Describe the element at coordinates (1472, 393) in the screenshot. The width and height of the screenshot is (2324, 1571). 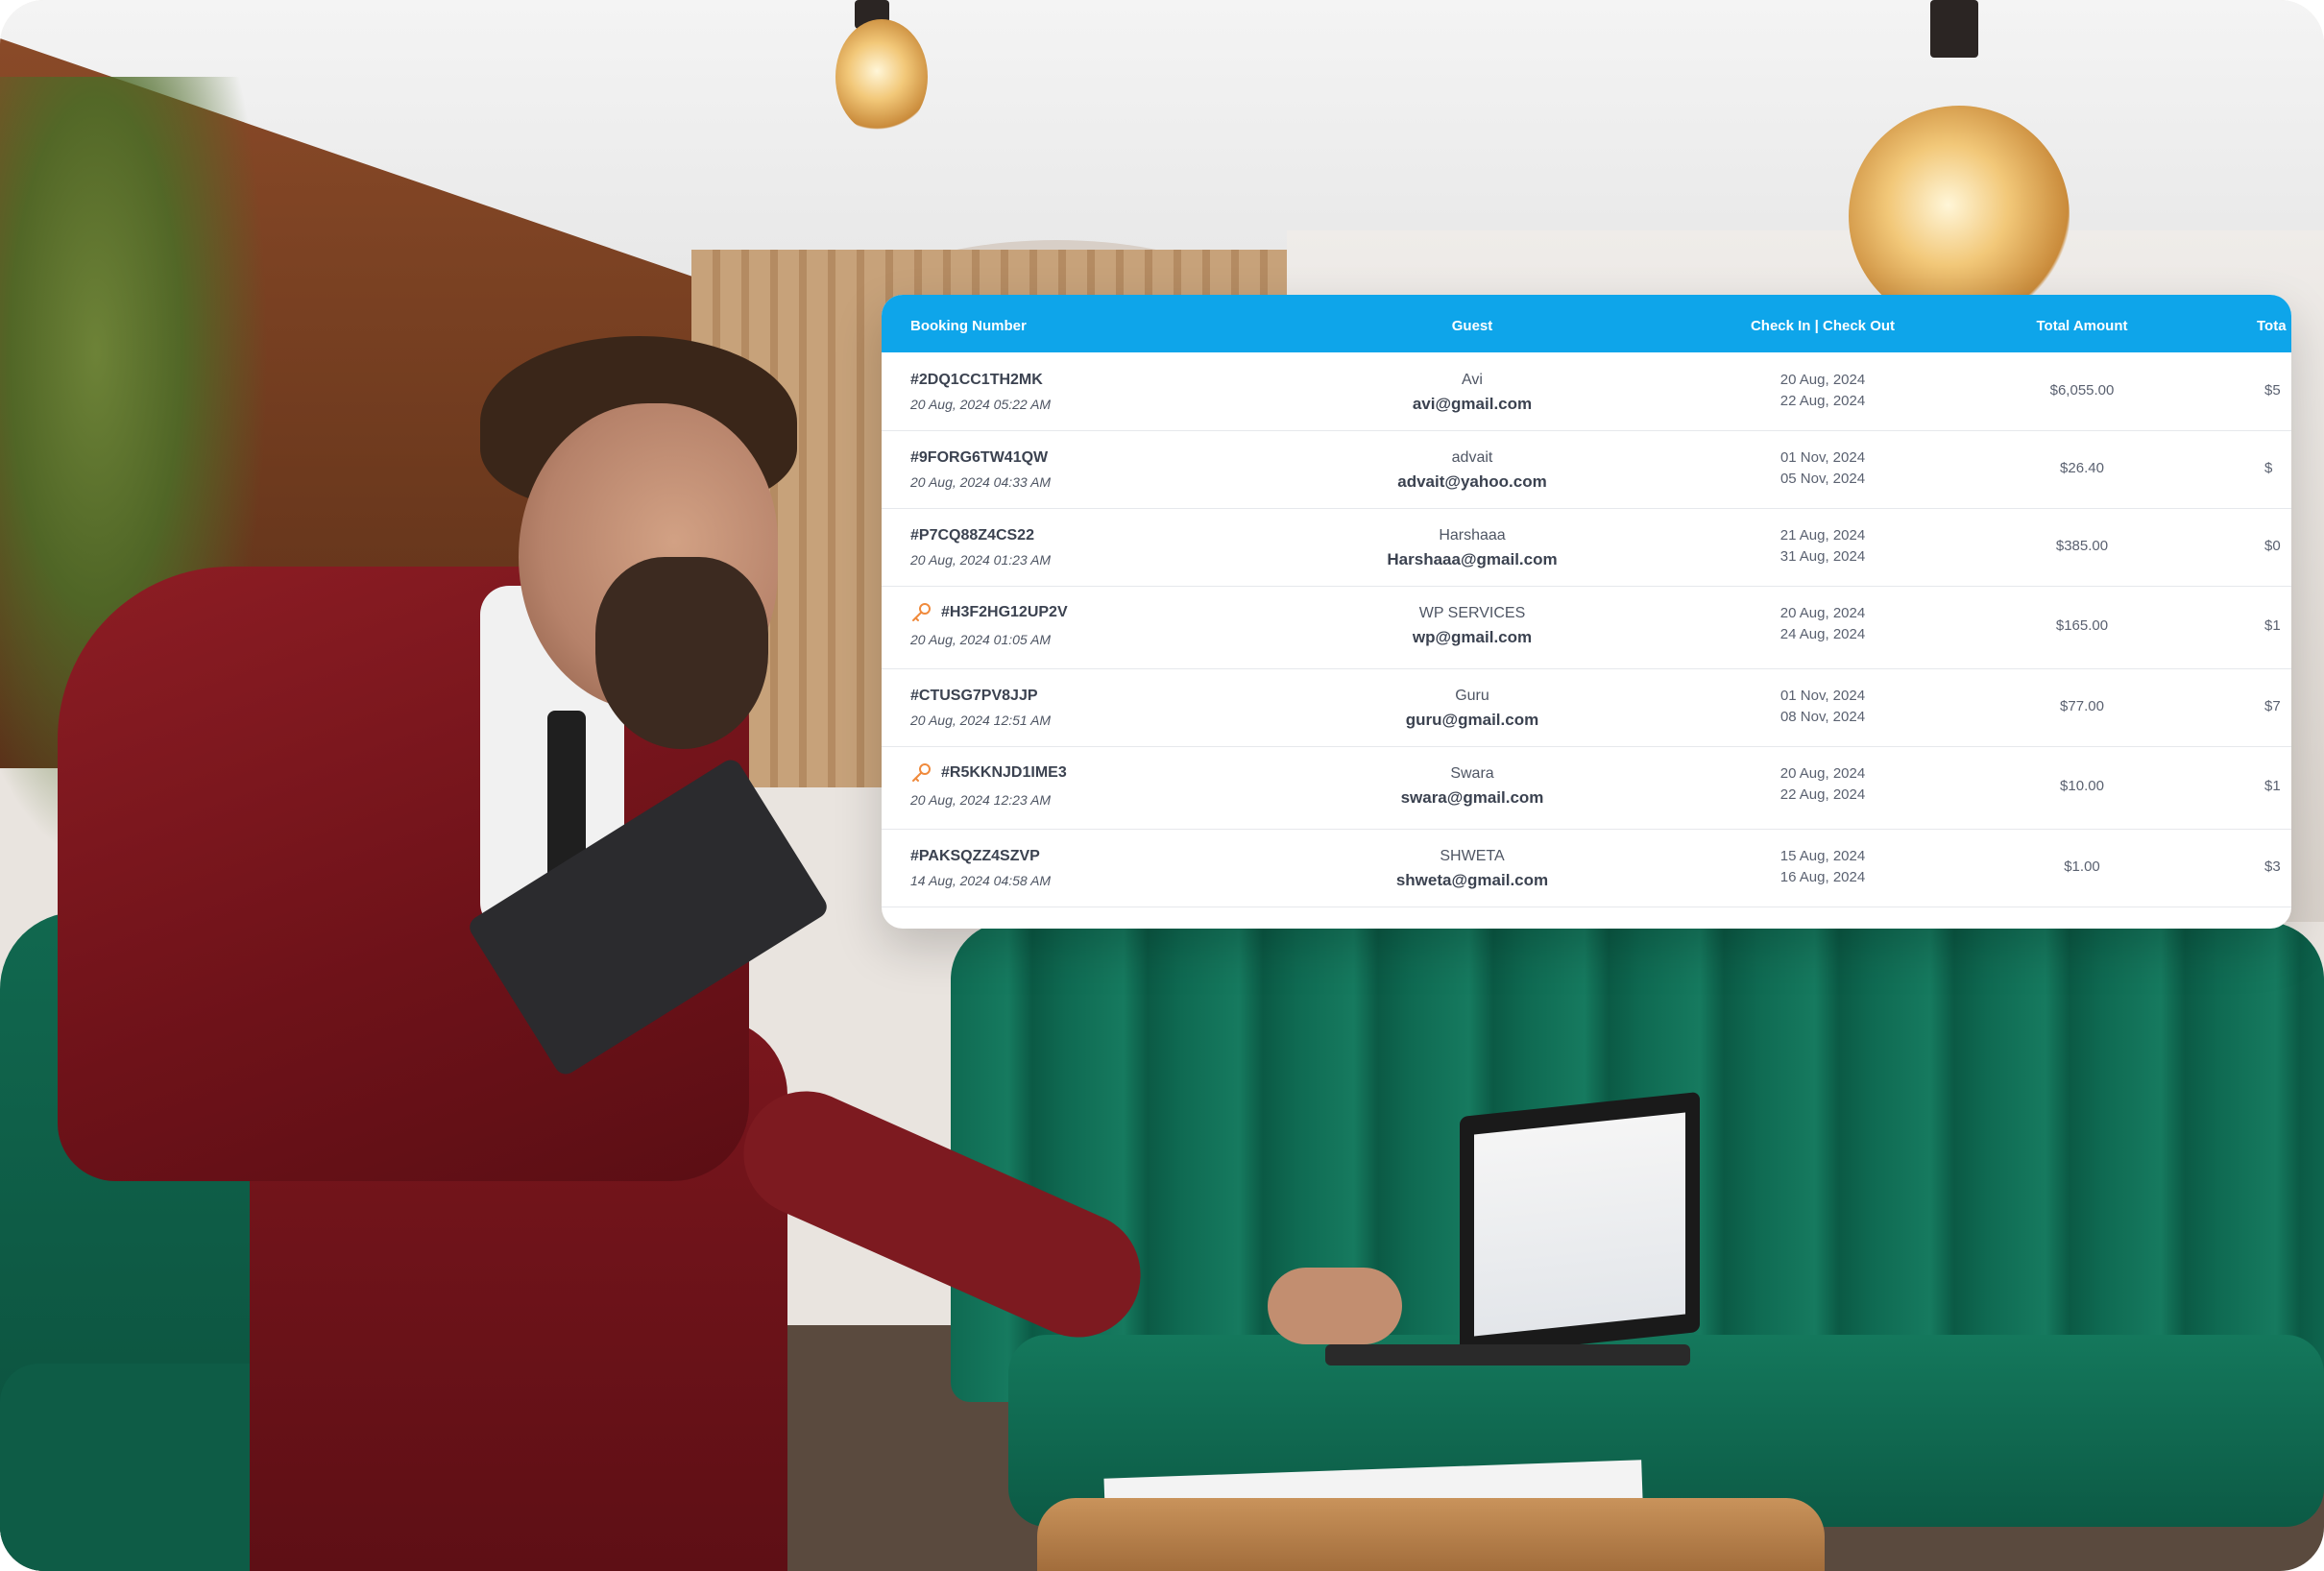
I see `guest-cell: Avi avi@gmail.com` at that location.